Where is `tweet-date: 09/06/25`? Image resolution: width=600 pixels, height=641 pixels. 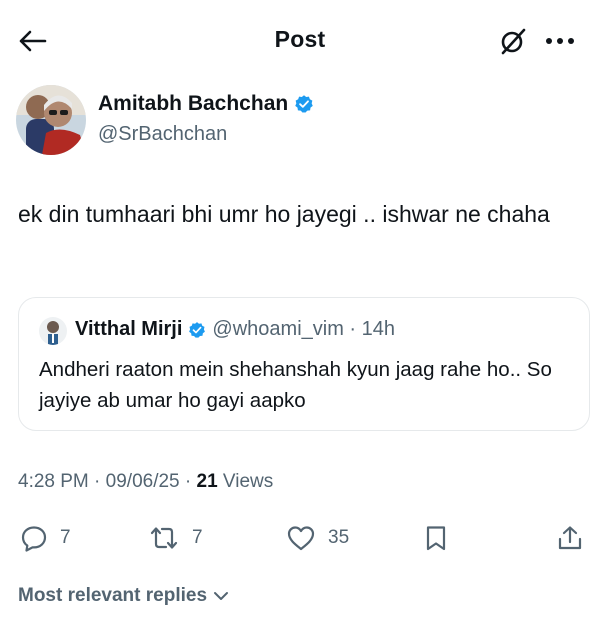 tweet-date: 09/06/25 is located at coordinates (142, 481).